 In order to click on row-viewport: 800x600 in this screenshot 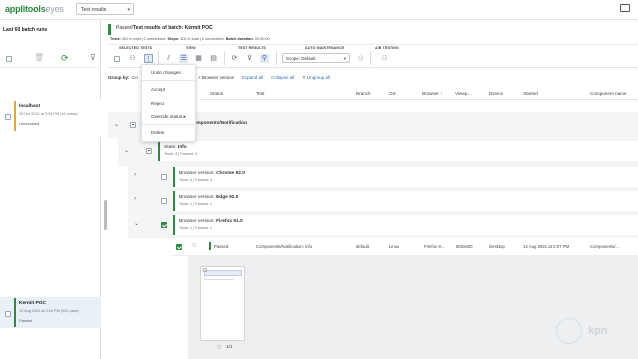, I will do `click(464, 246)`.